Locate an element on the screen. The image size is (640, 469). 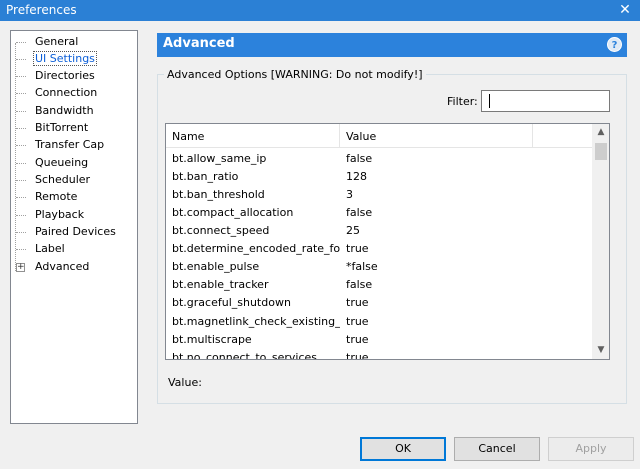
option-value: 3 is located at coordinates (349, 194).